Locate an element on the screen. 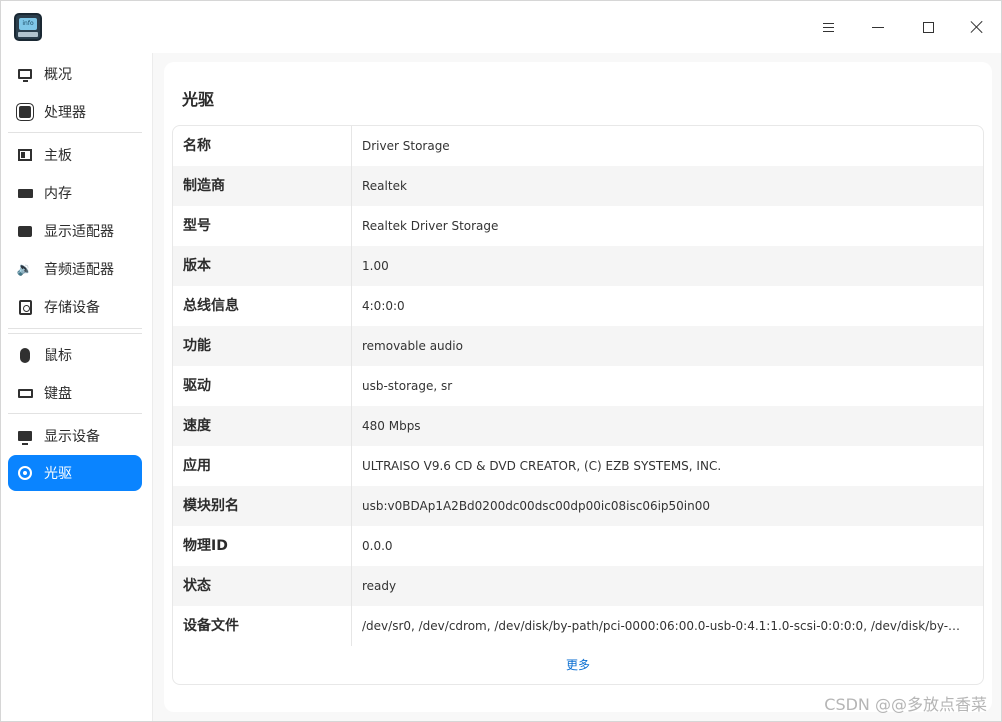 The width and height of the screenshot is (1002, 722). hamburger-menu-icon is located at coordinates (828, 27).